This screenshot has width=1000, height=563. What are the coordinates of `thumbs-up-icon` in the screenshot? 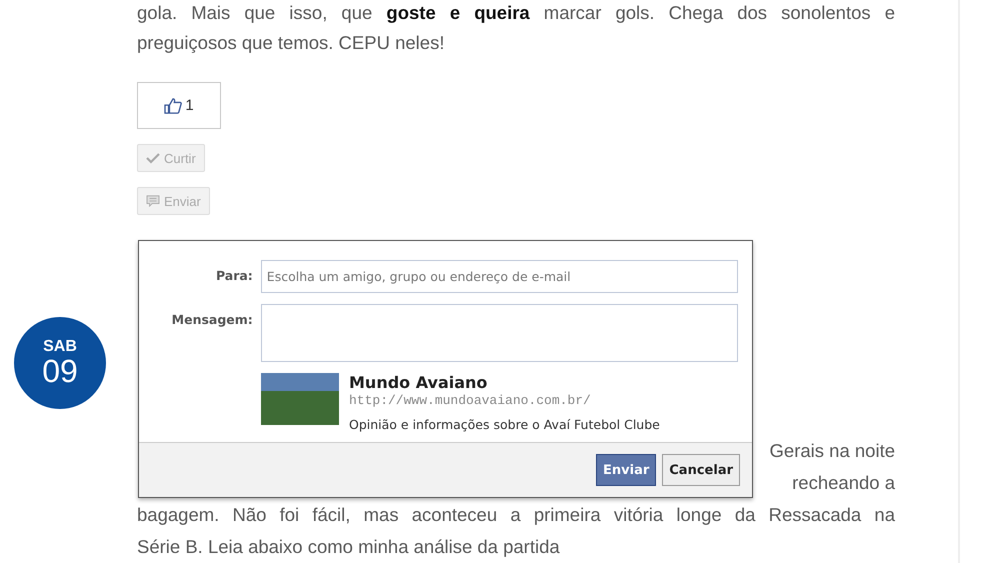 It's located at (173, 106).